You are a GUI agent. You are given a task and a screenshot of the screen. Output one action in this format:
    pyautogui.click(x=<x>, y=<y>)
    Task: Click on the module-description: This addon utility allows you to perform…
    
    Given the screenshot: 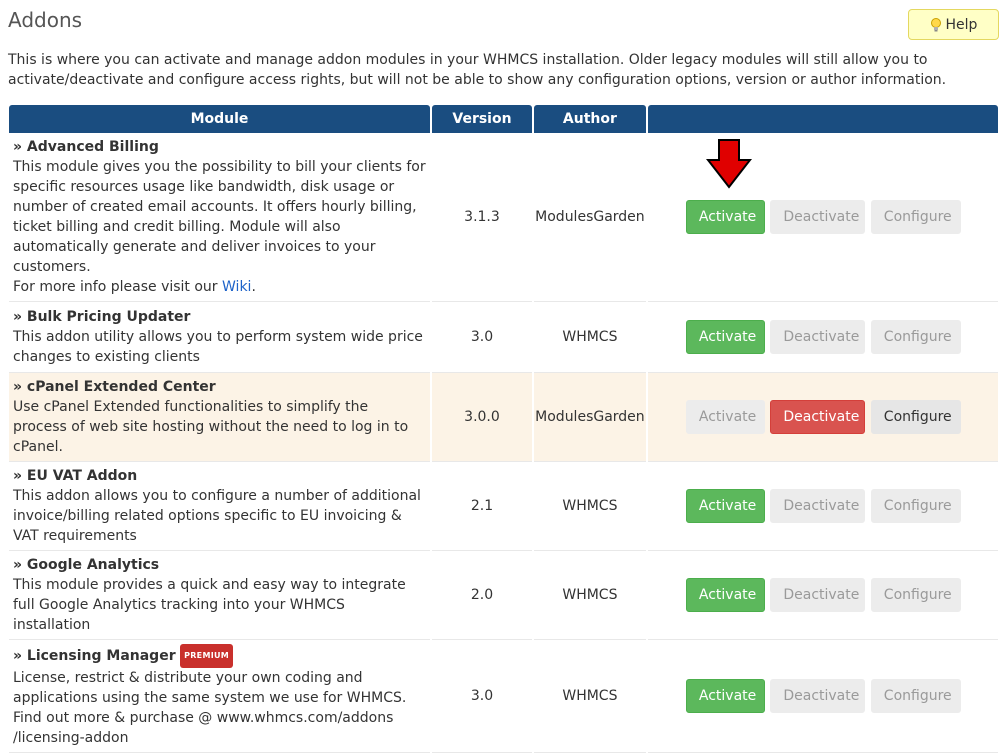 What is the action you would take?
    pyautogui.click(x=218, y=347)
    